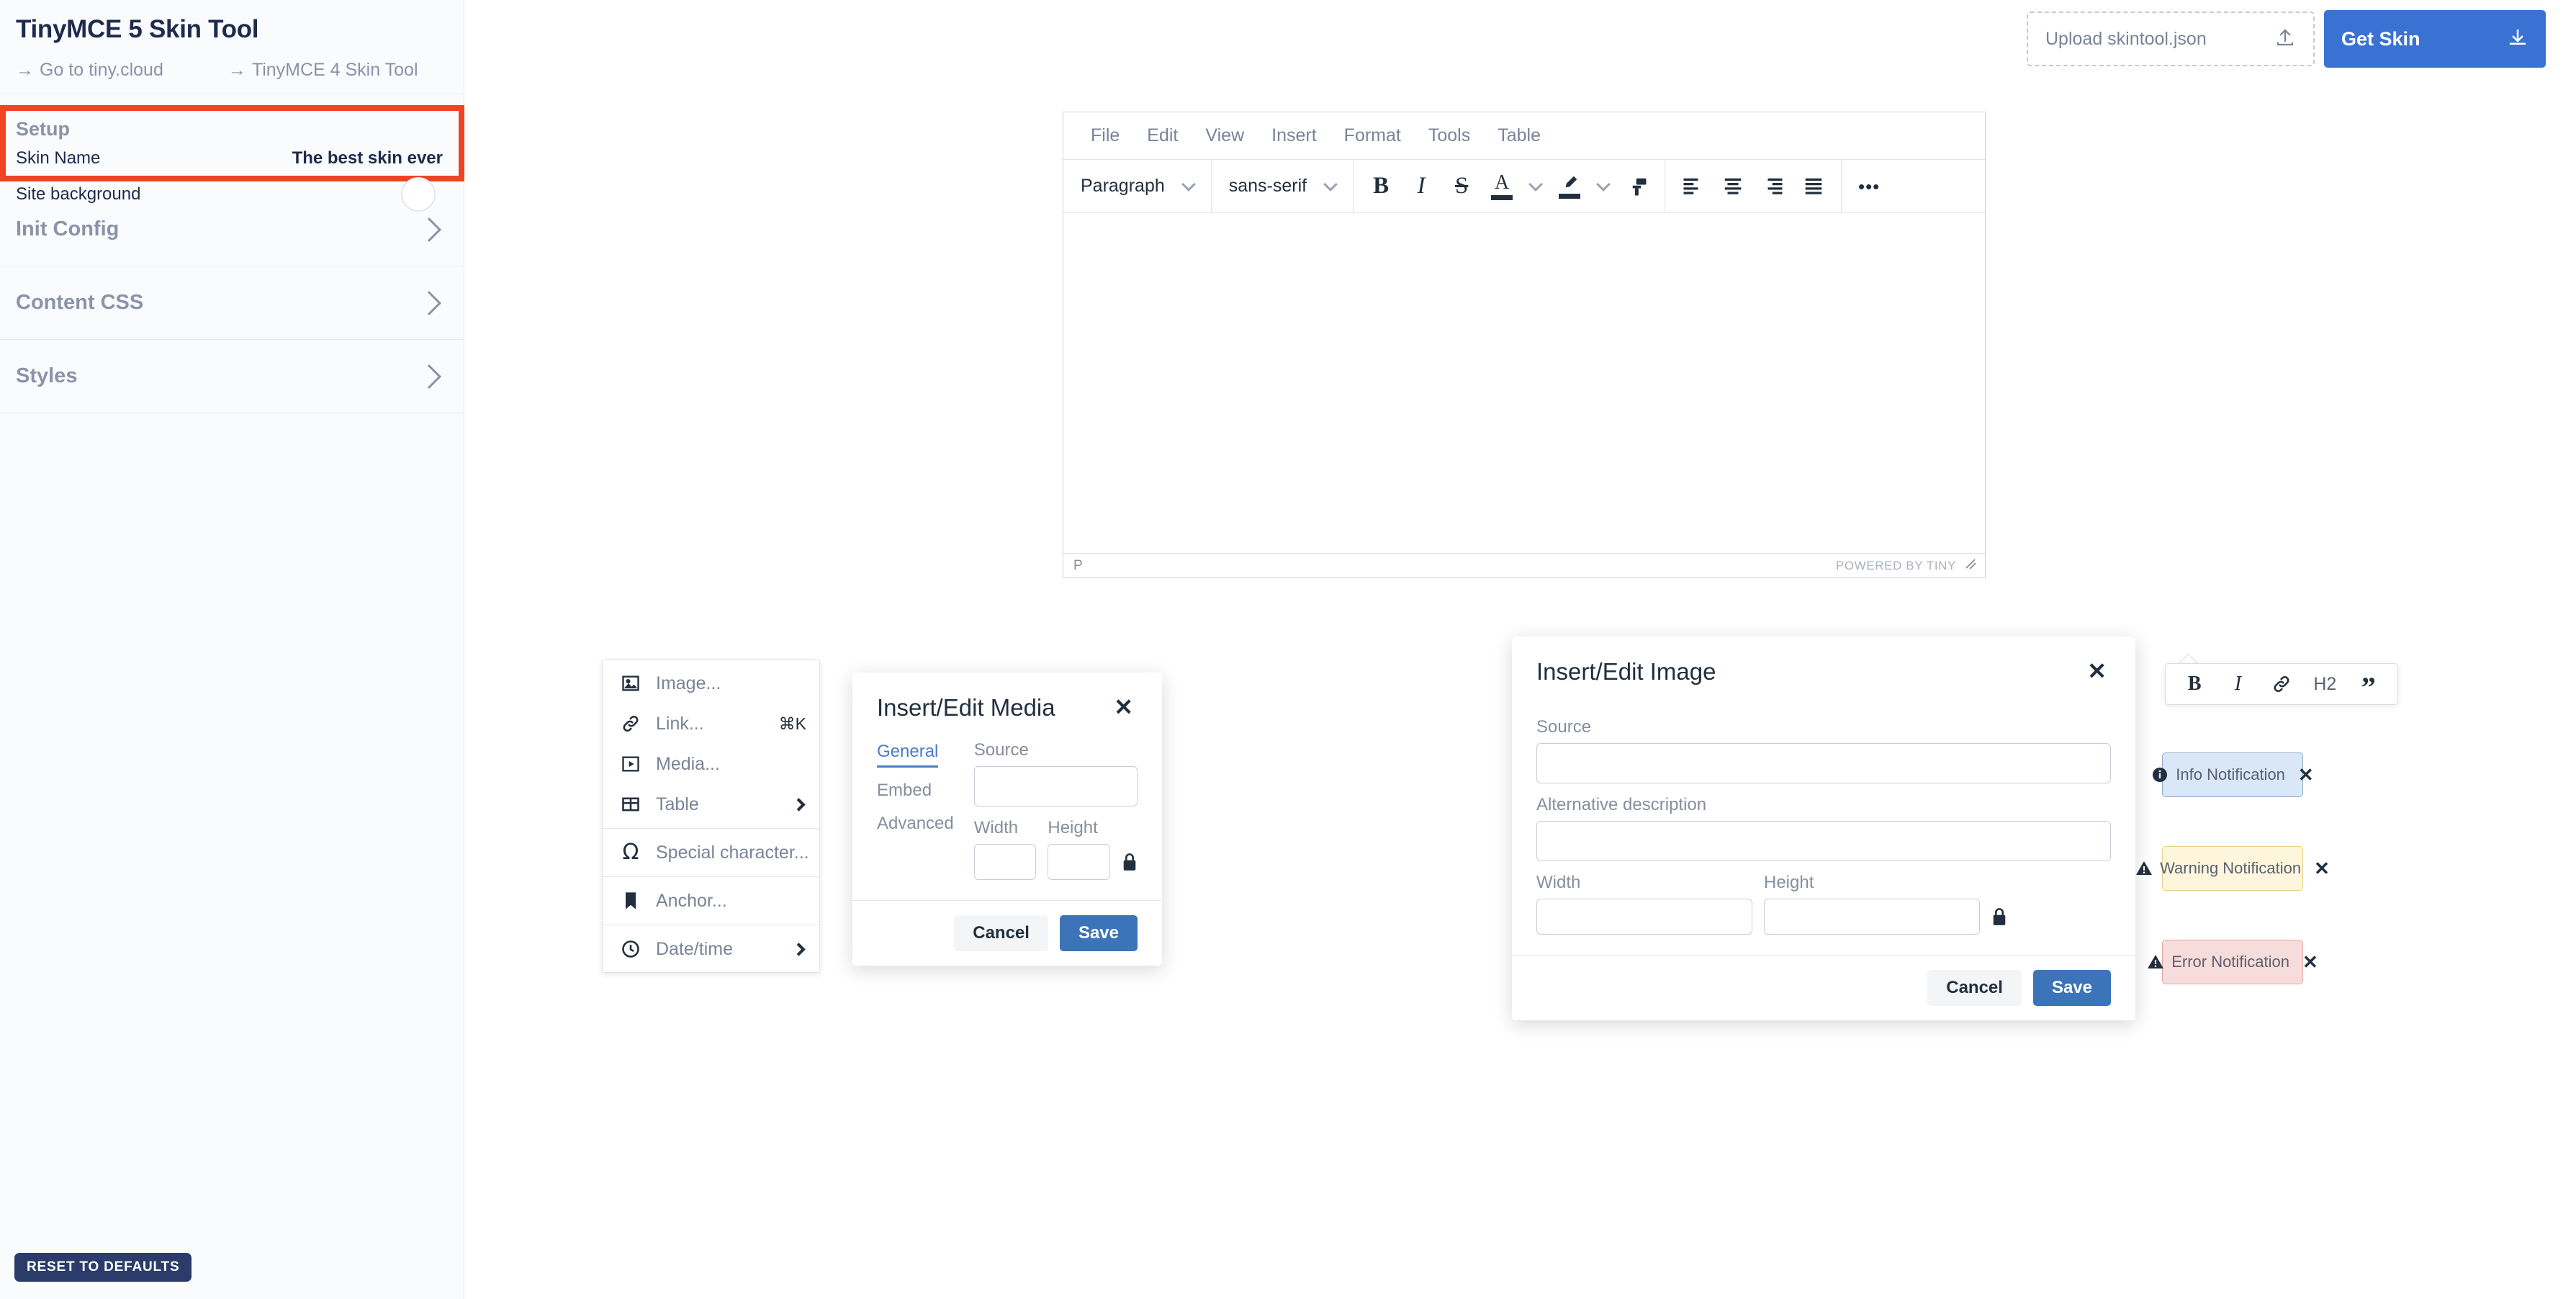 This screenshot has height=1299, width=2576. What do you see at coordinates (232, 230) in the screenshot?
I see `sidebar-item-init-config: Init Config` at bounding box center [232, 230].